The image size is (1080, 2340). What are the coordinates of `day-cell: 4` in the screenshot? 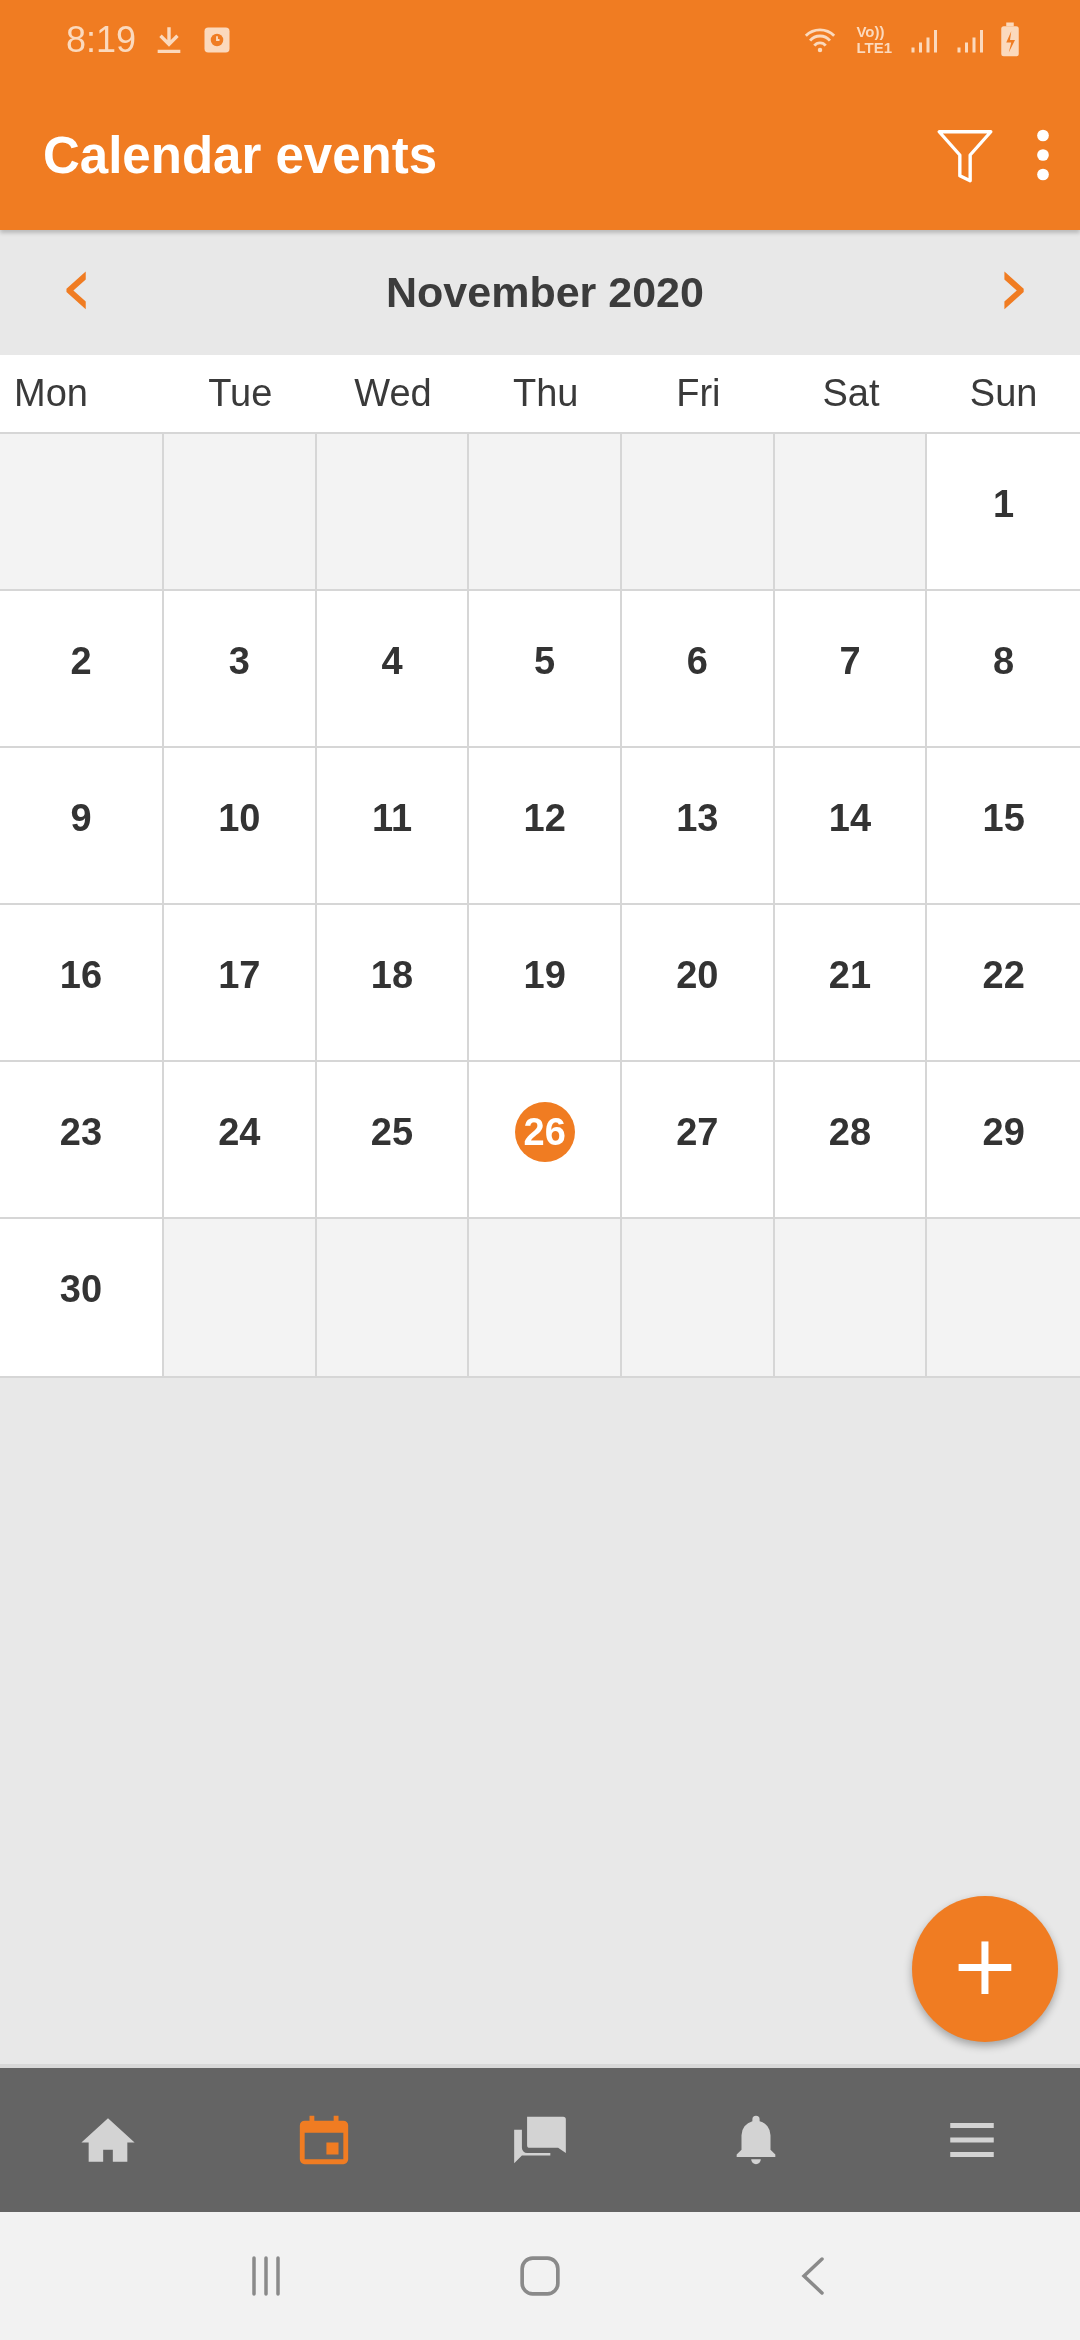 It's located at (393, 669).